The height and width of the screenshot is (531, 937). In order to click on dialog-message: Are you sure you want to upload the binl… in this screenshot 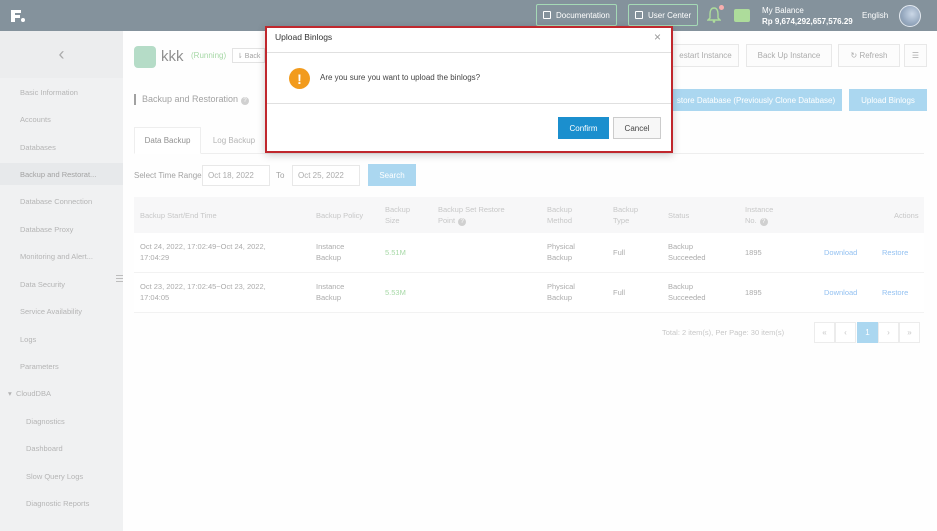, I will do `click(400, 77)`.